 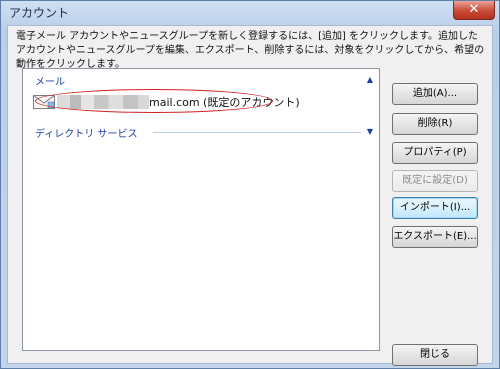 I want to click on account-item: mail.com (既定のアカウント), so click(x=163, y=101).